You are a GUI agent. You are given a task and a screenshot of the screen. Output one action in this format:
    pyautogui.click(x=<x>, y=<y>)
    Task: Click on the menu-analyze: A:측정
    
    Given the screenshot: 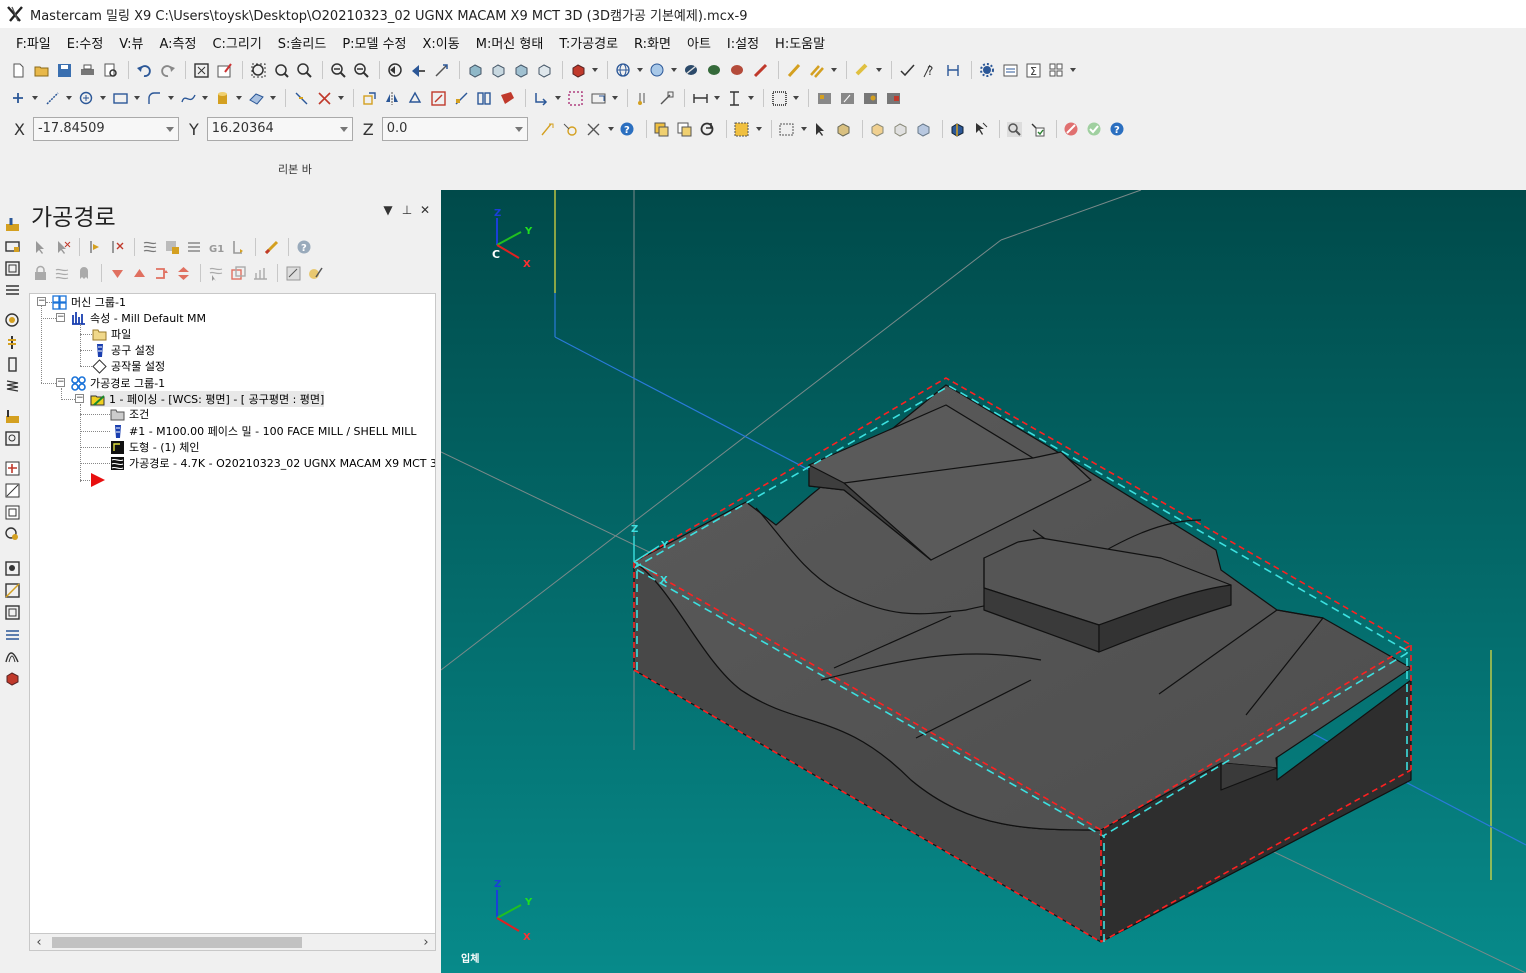 What is the action you would take?
    pyautogui.click(x=177, y=42)
    